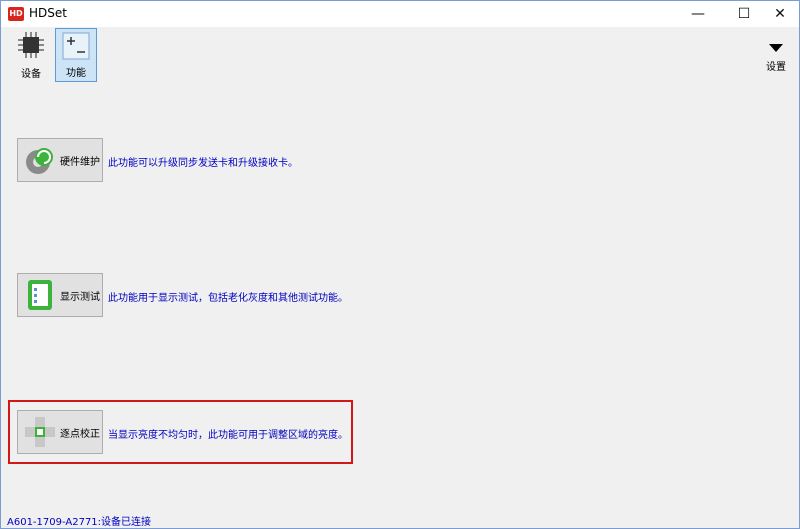 The width and height of the screenshot is (800, 529). Describe the element at coordinates (776, 48) in the screenshot. I see `triangle-down-icon` at that location.